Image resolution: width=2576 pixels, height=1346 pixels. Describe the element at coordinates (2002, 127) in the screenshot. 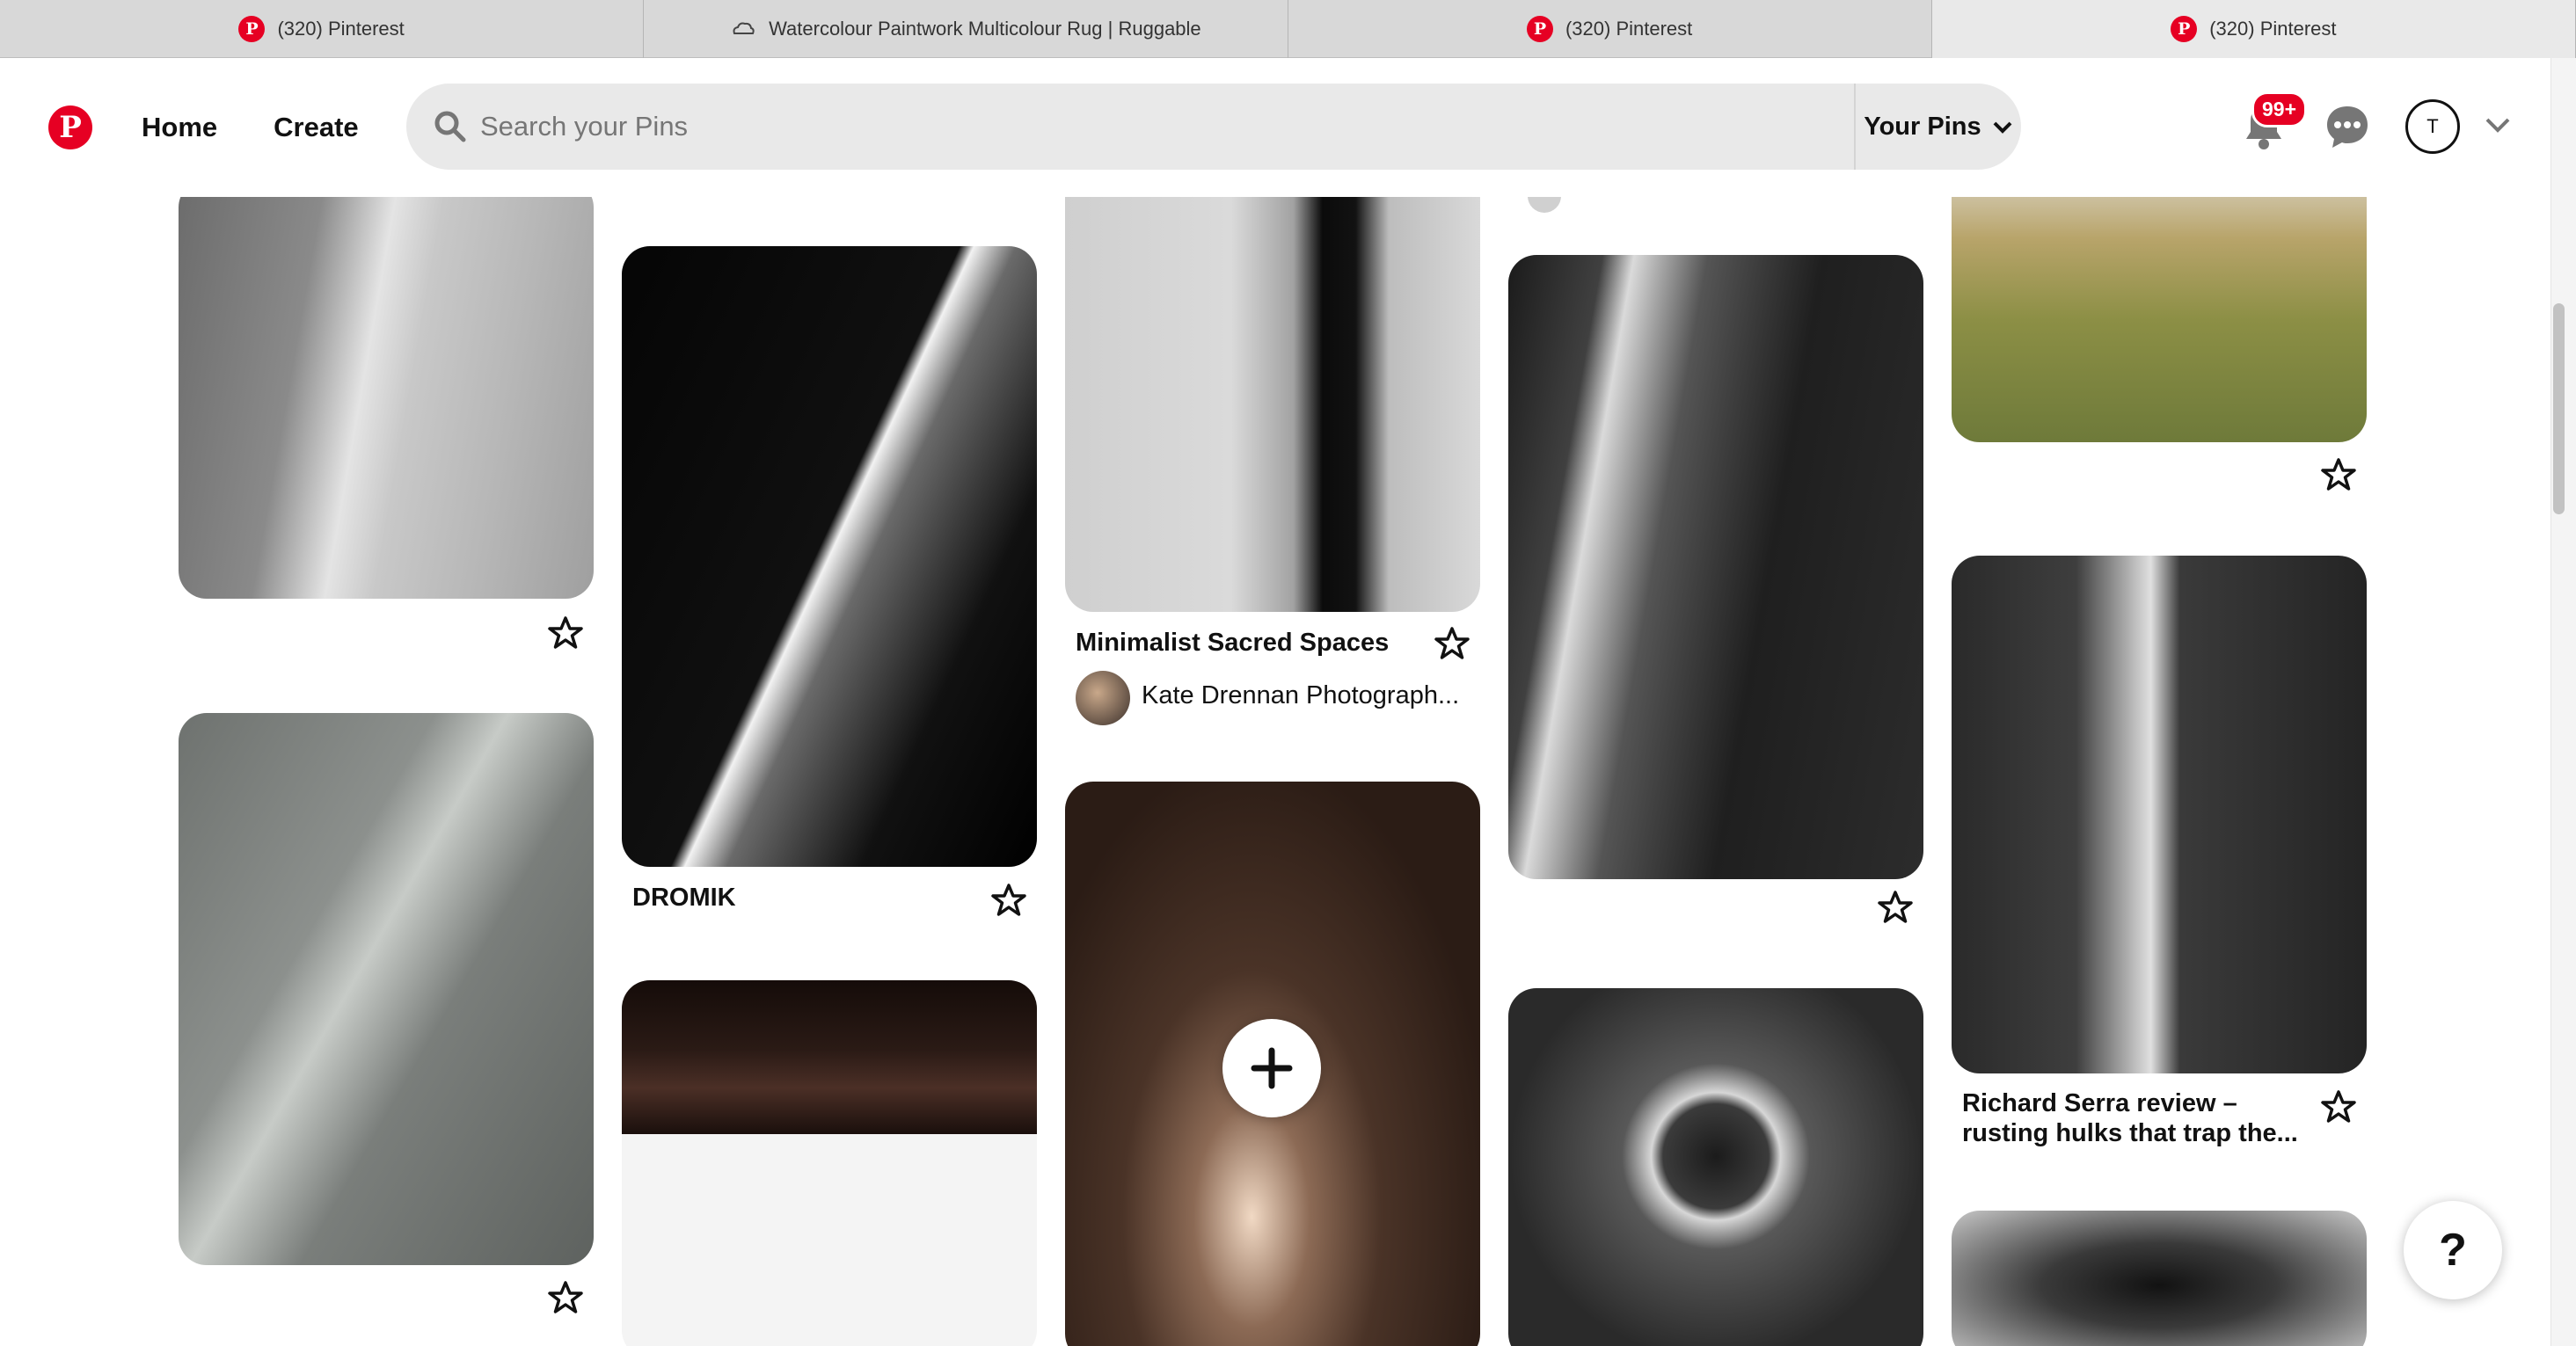

I see `chevron-down-icon` at that location.